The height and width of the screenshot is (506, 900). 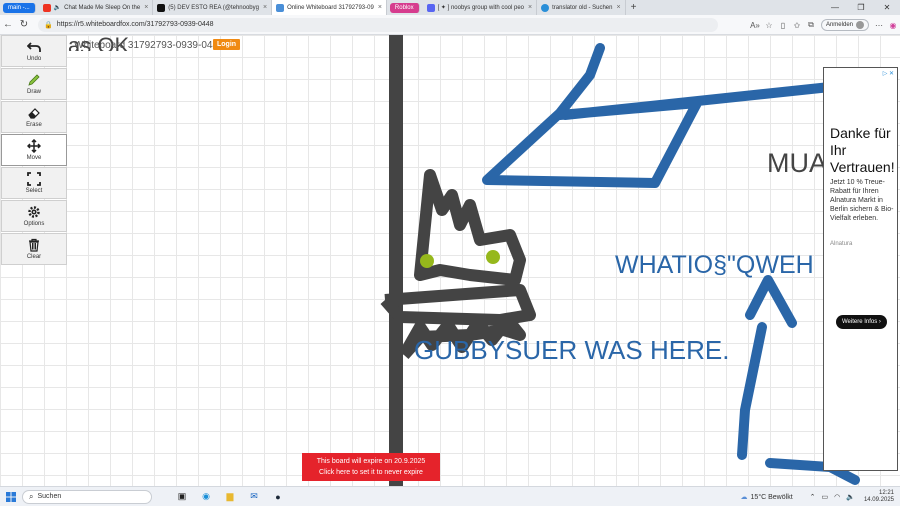 I want to click on undo-icon, so click(x=34, y=47).